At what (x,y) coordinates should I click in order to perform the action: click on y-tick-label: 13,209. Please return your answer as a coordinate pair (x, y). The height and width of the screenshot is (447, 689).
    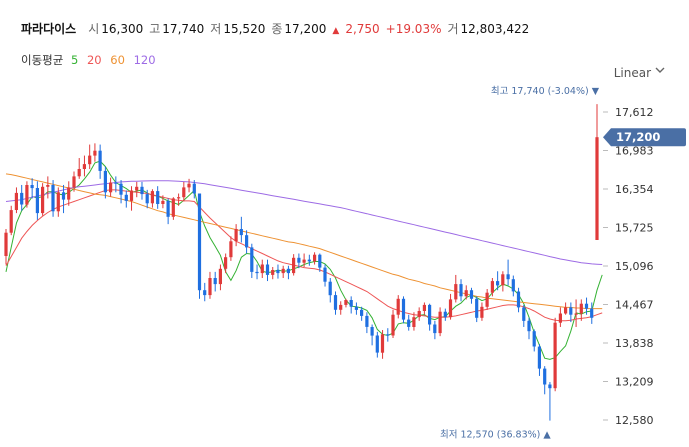
    Looking at the image, I should click on (634, 382).